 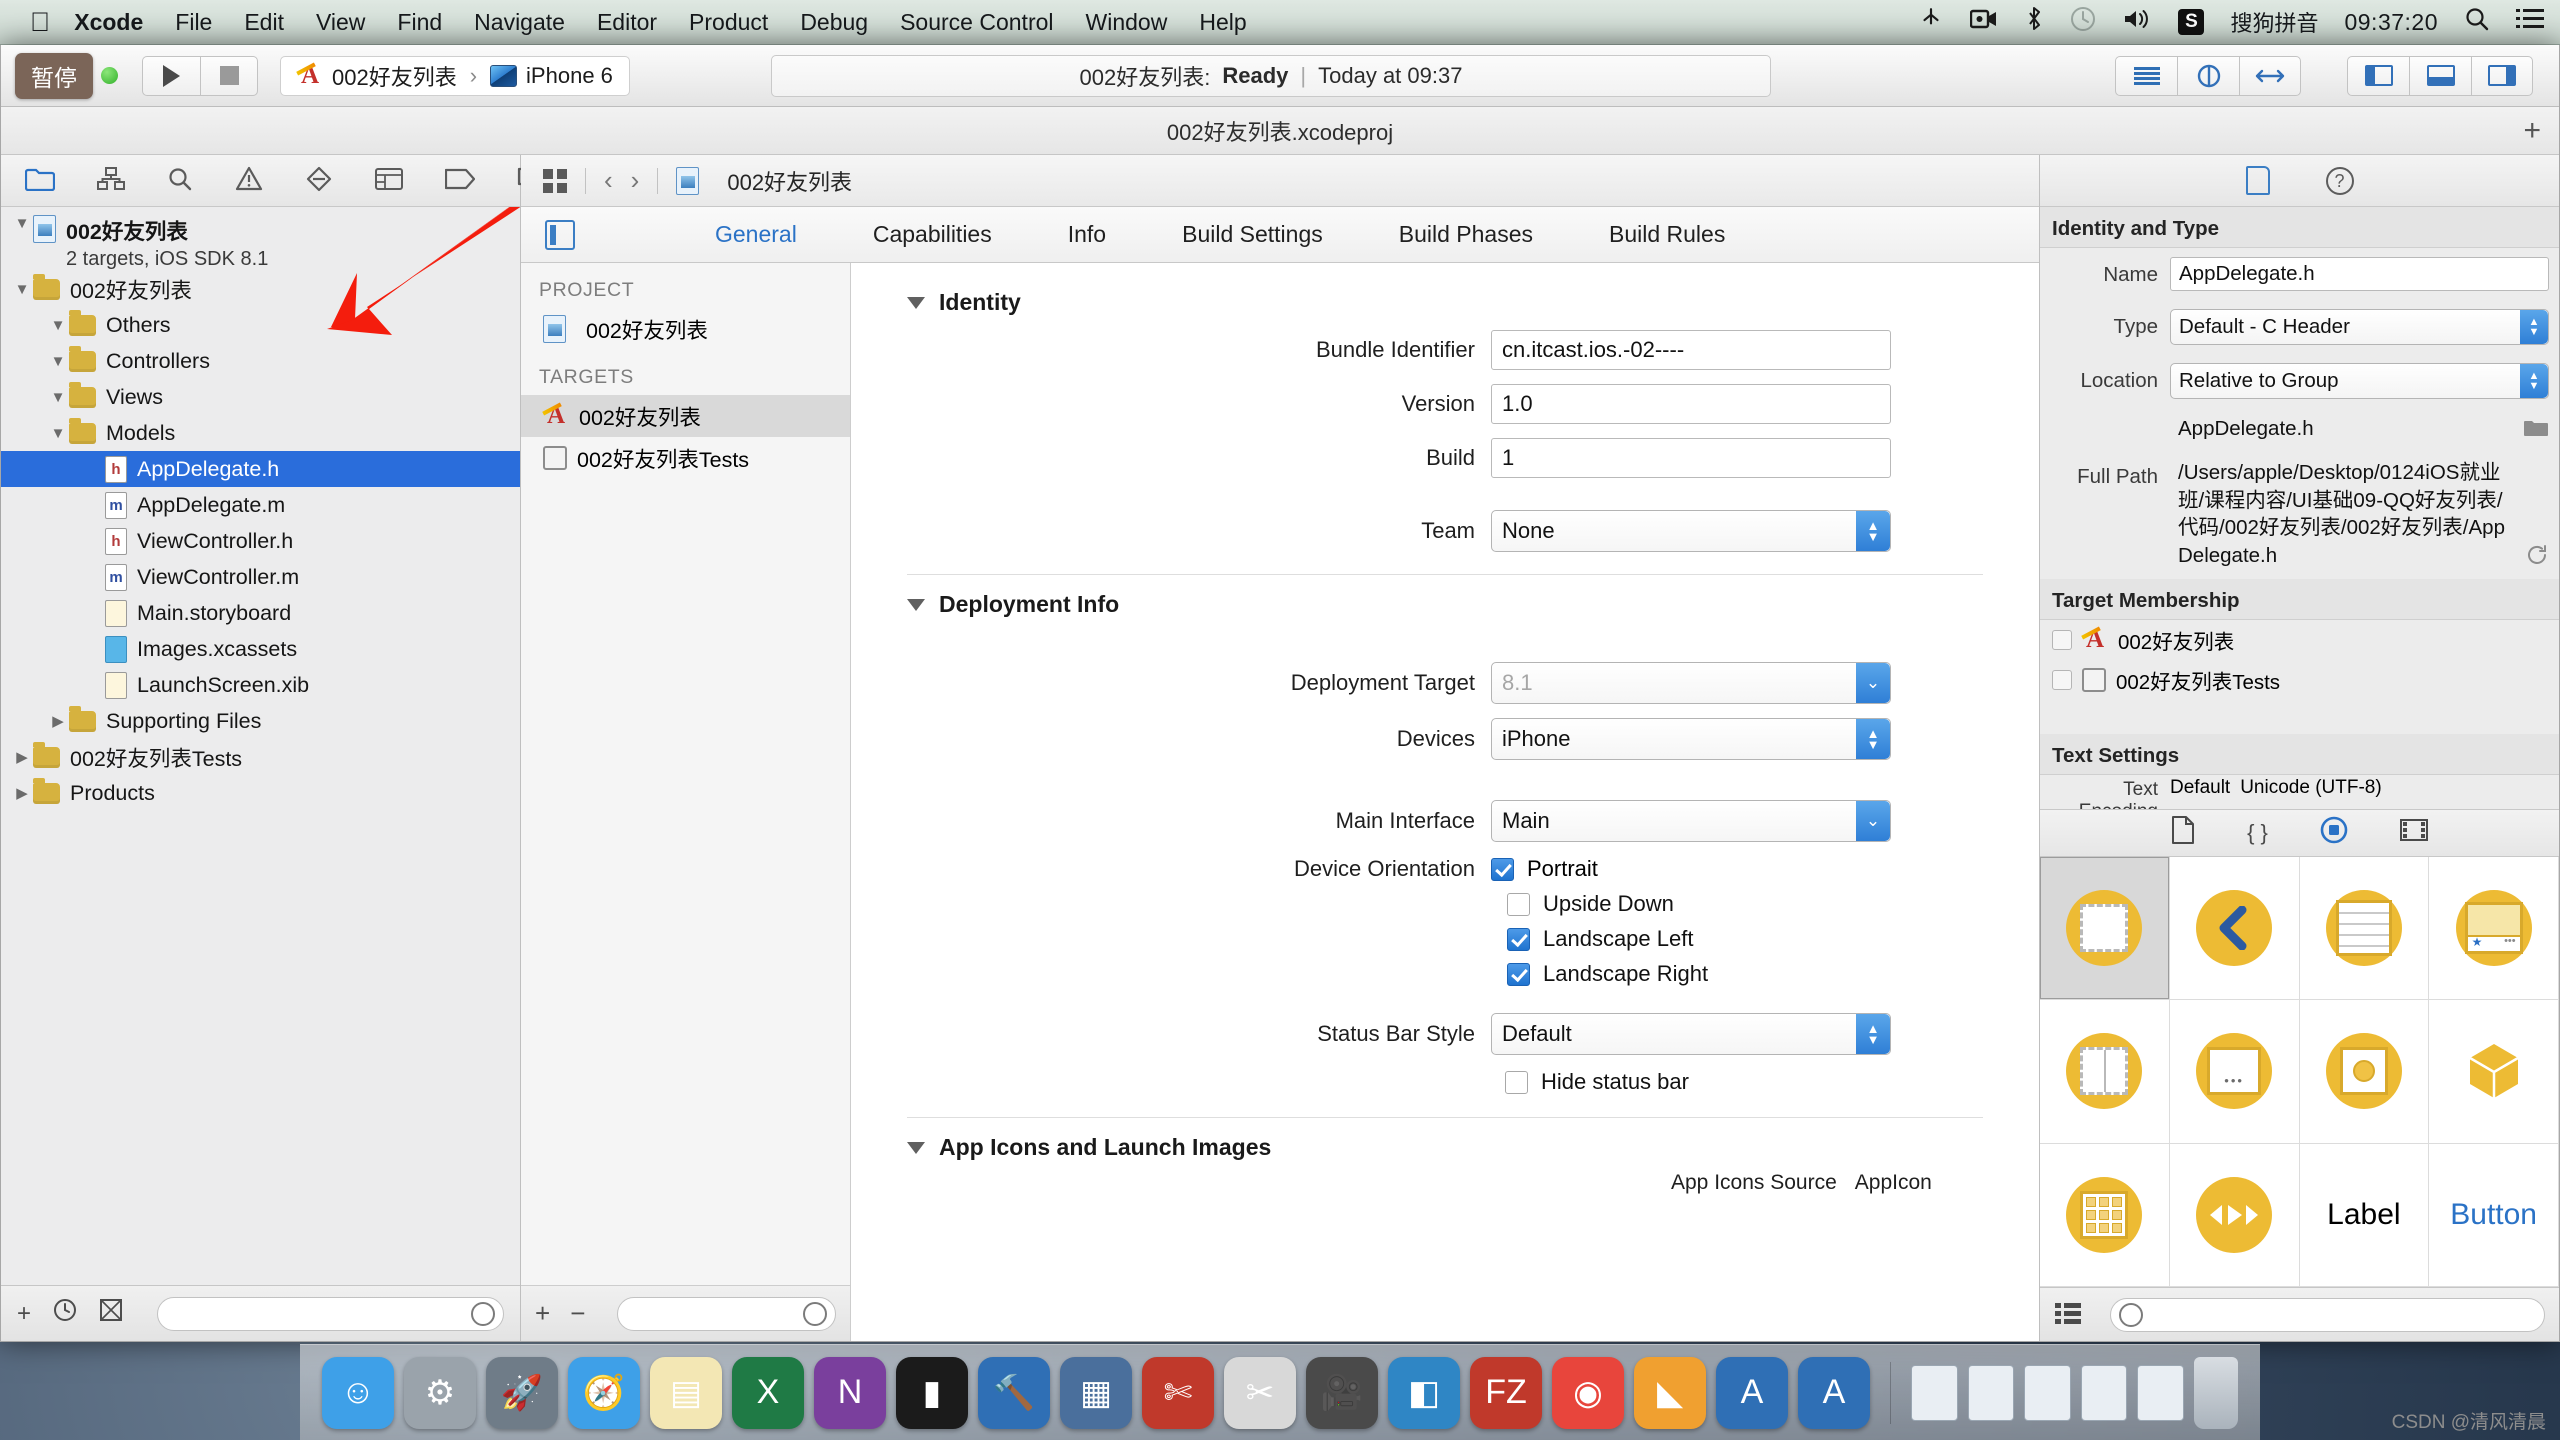 What do you see at coordinates (815, 1313) in the screenshot?
I see `targets-filter-clear-icon` at bounding box center [815, 1313].